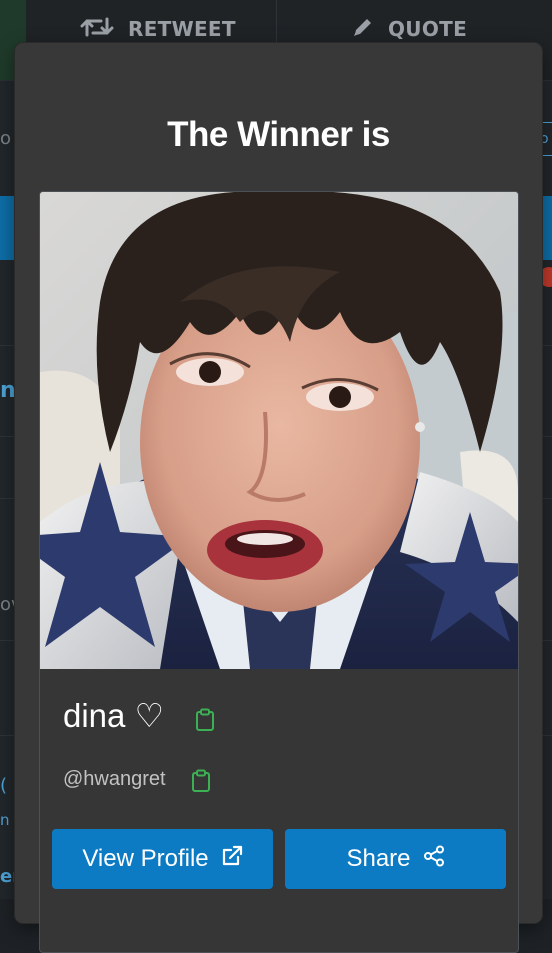 The image size is (552, 953). What do you see at coordinates (278, 135) in the screenshot?
I see `modal-title: The Winner is` at bounding box center [278, 135].